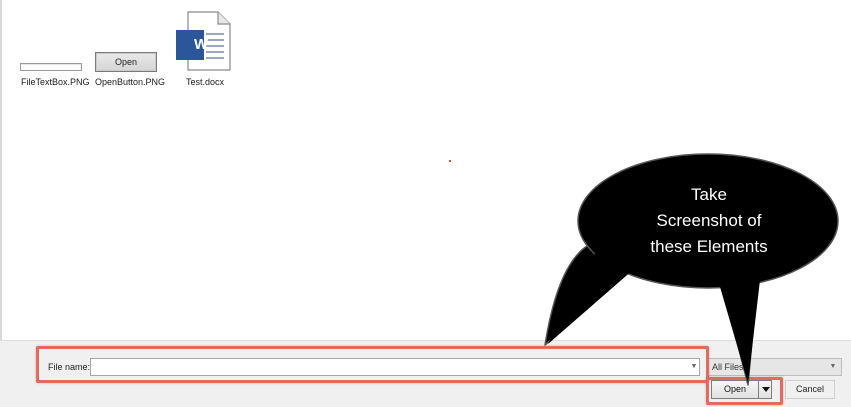 This screenshot has height=407, width=851. What do you see at coordinates (51, 67) in the screenshot?
I see `textbox-thumbnail-icon` at bounding box center [51, 67].